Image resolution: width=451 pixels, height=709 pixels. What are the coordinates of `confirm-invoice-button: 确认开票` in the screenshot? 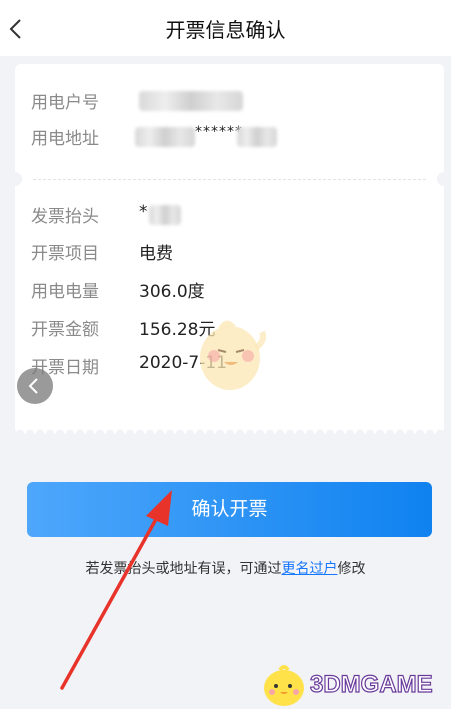 It's located at (229, 509).